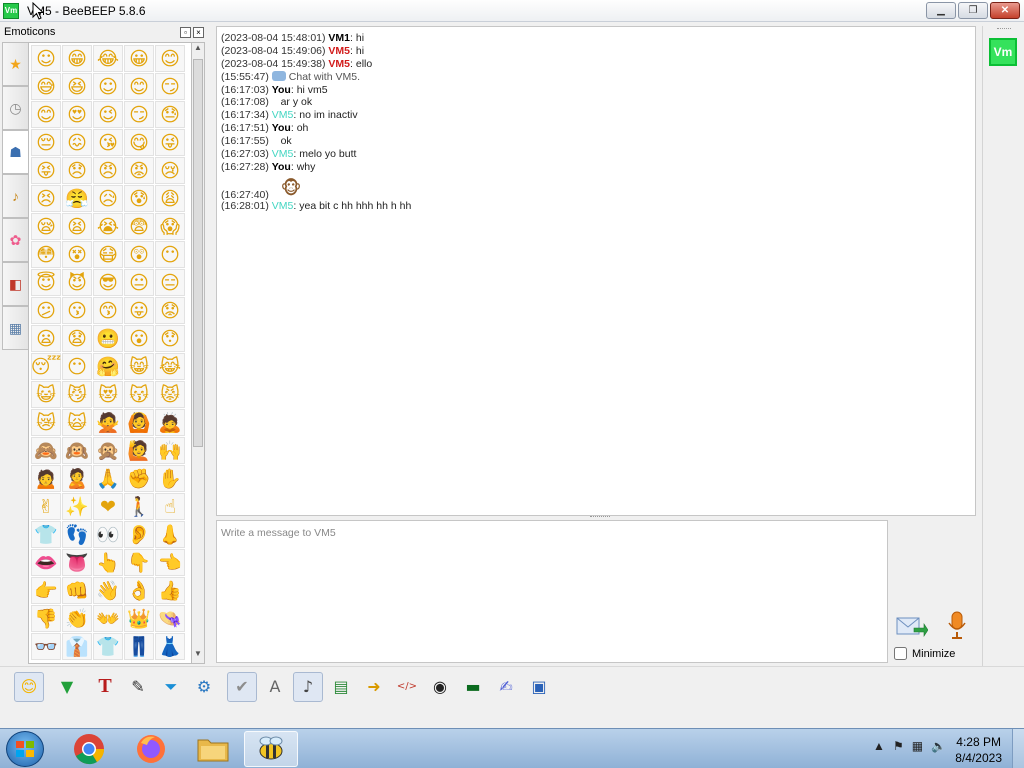  Describe the element at coordinates (15, 328) in the screenshot. I see `emoticon-tab-symbols: ▦` at that location.